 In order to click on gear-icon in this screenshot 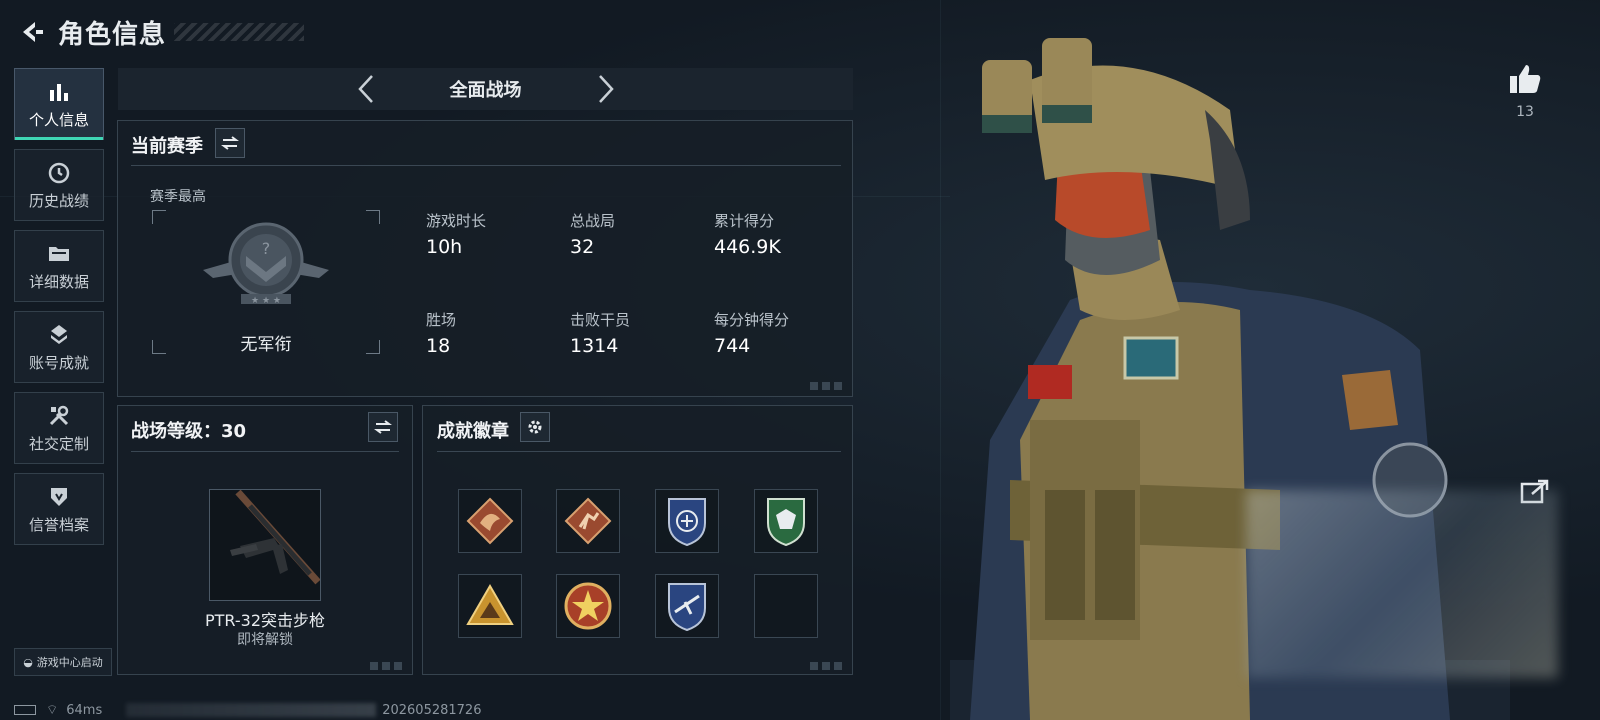, I will do `click(535, 427)`.